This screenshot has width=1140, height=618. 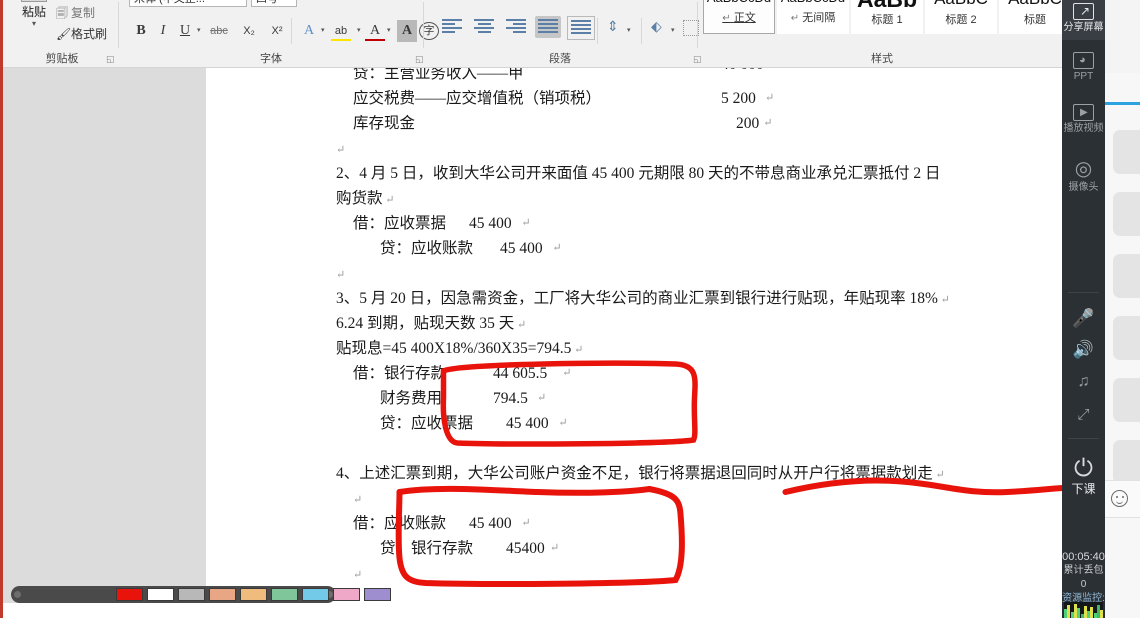 I want to click on ribbon-group-clipboard: 粘贴 ▾ 🗐 复制 🖌格式刷 剪贴板 ◱, so click(x=62, y=34).